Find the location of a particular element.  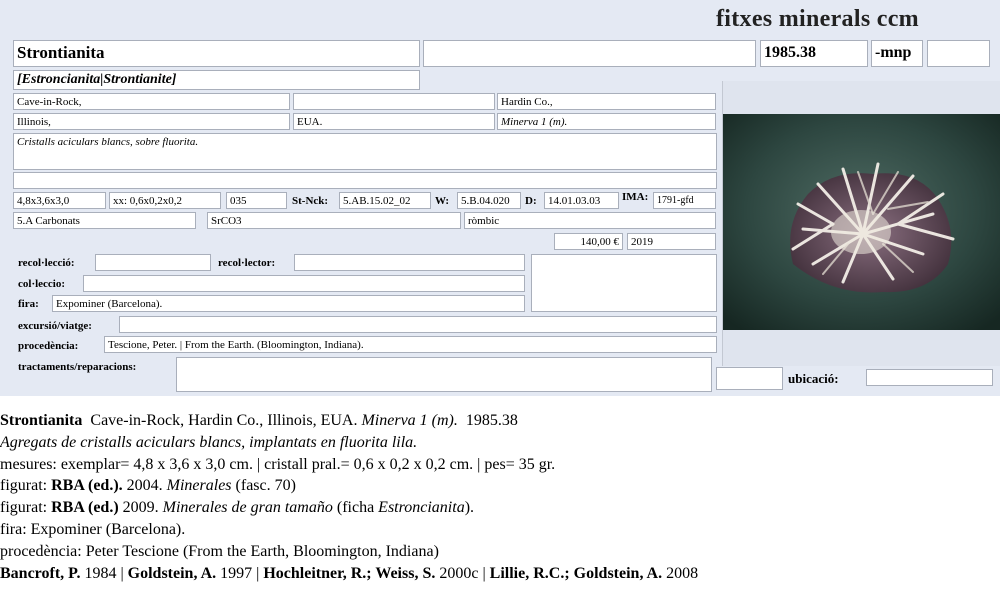

caption-figurat-2-publisher: RBA (ed.) is located at coordinates (85, 508).